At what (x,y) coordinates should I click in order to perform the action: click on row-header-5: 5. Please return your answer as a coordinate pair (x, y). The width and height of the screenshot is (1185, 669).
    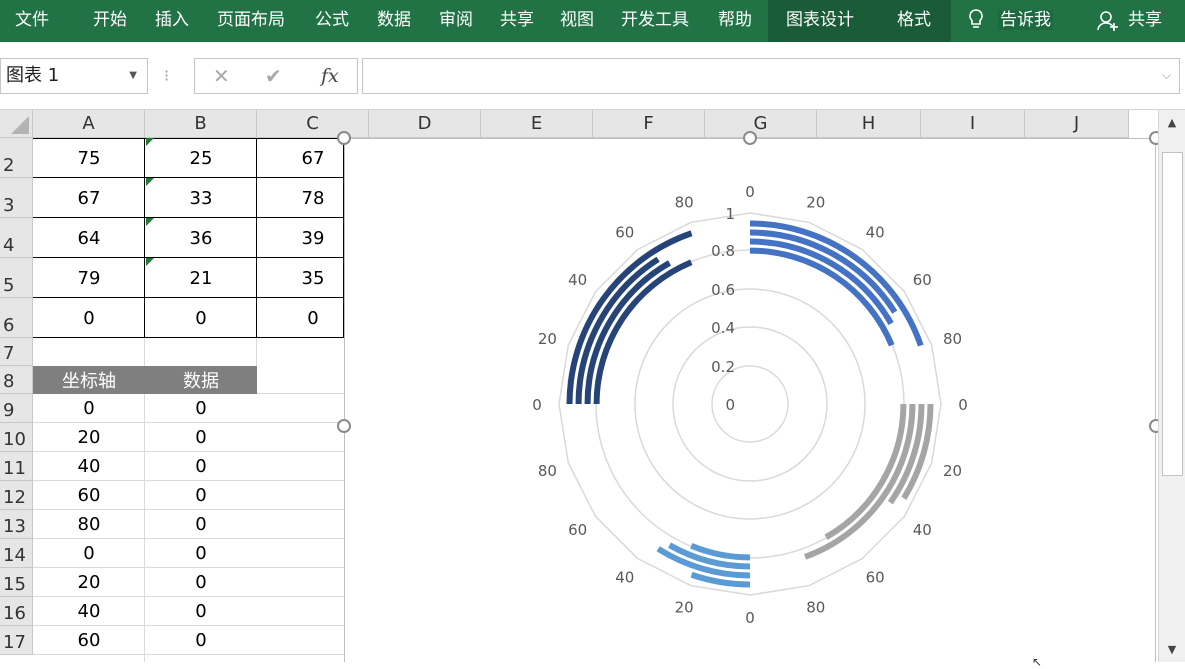
    Looking at the image, I should click on (16, 278).